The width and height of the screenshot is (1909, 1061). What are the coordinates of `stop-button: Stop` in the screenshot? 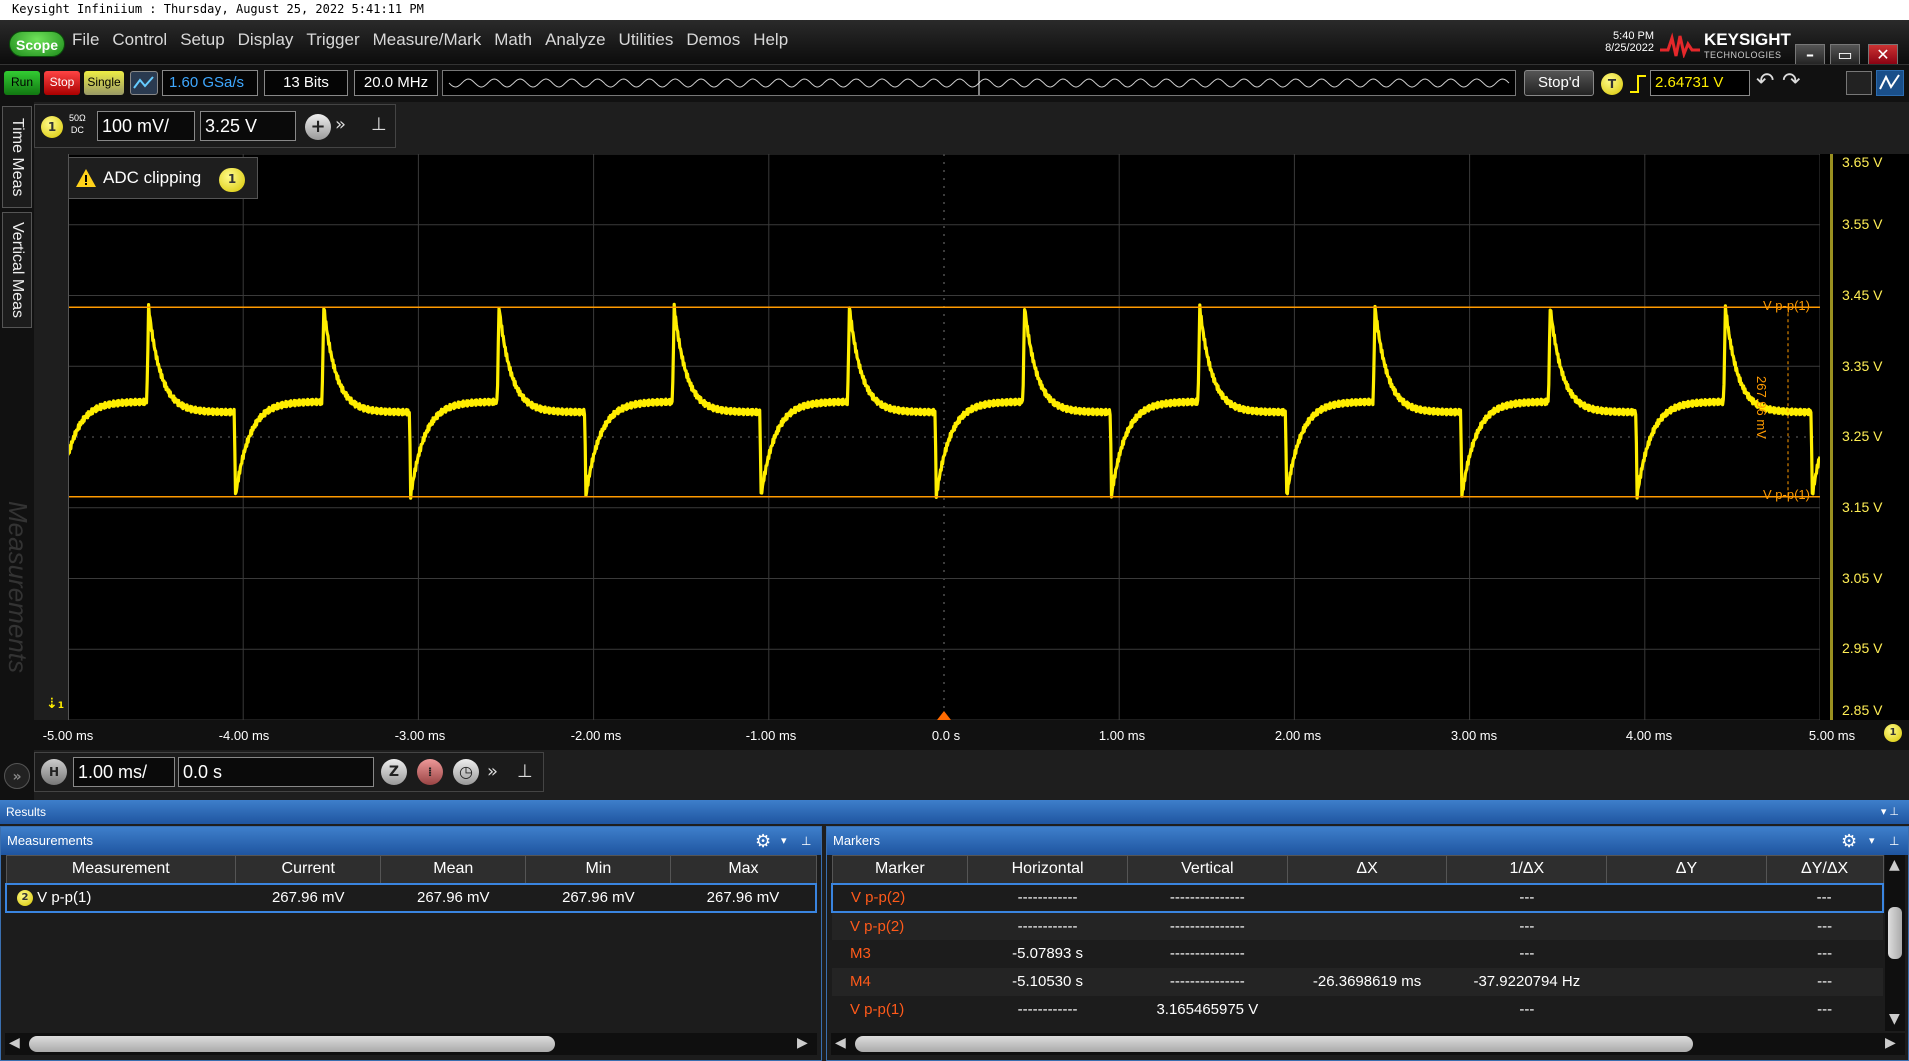 It's located at (62, 83).